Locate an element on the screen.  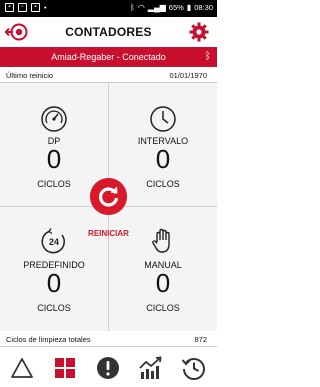
total-cycles-row: Ciclos de limpieza totales 872 is located at coordinates (108, 340).